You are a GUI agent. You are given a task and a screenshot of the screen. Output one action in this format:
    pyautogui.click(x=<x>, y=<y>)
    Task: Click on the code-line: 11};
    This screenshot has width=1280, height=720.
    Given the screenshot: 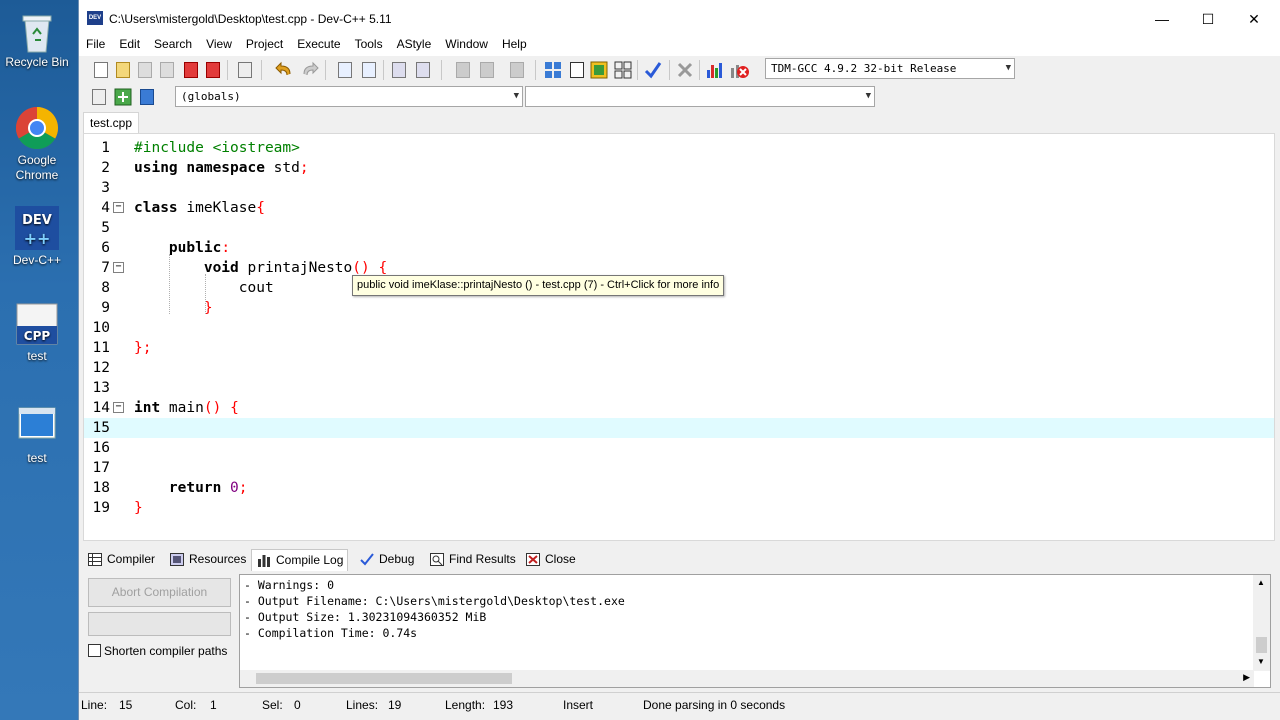 What is the action you would take?
    pyautogui.click(x=679, y=348)
    